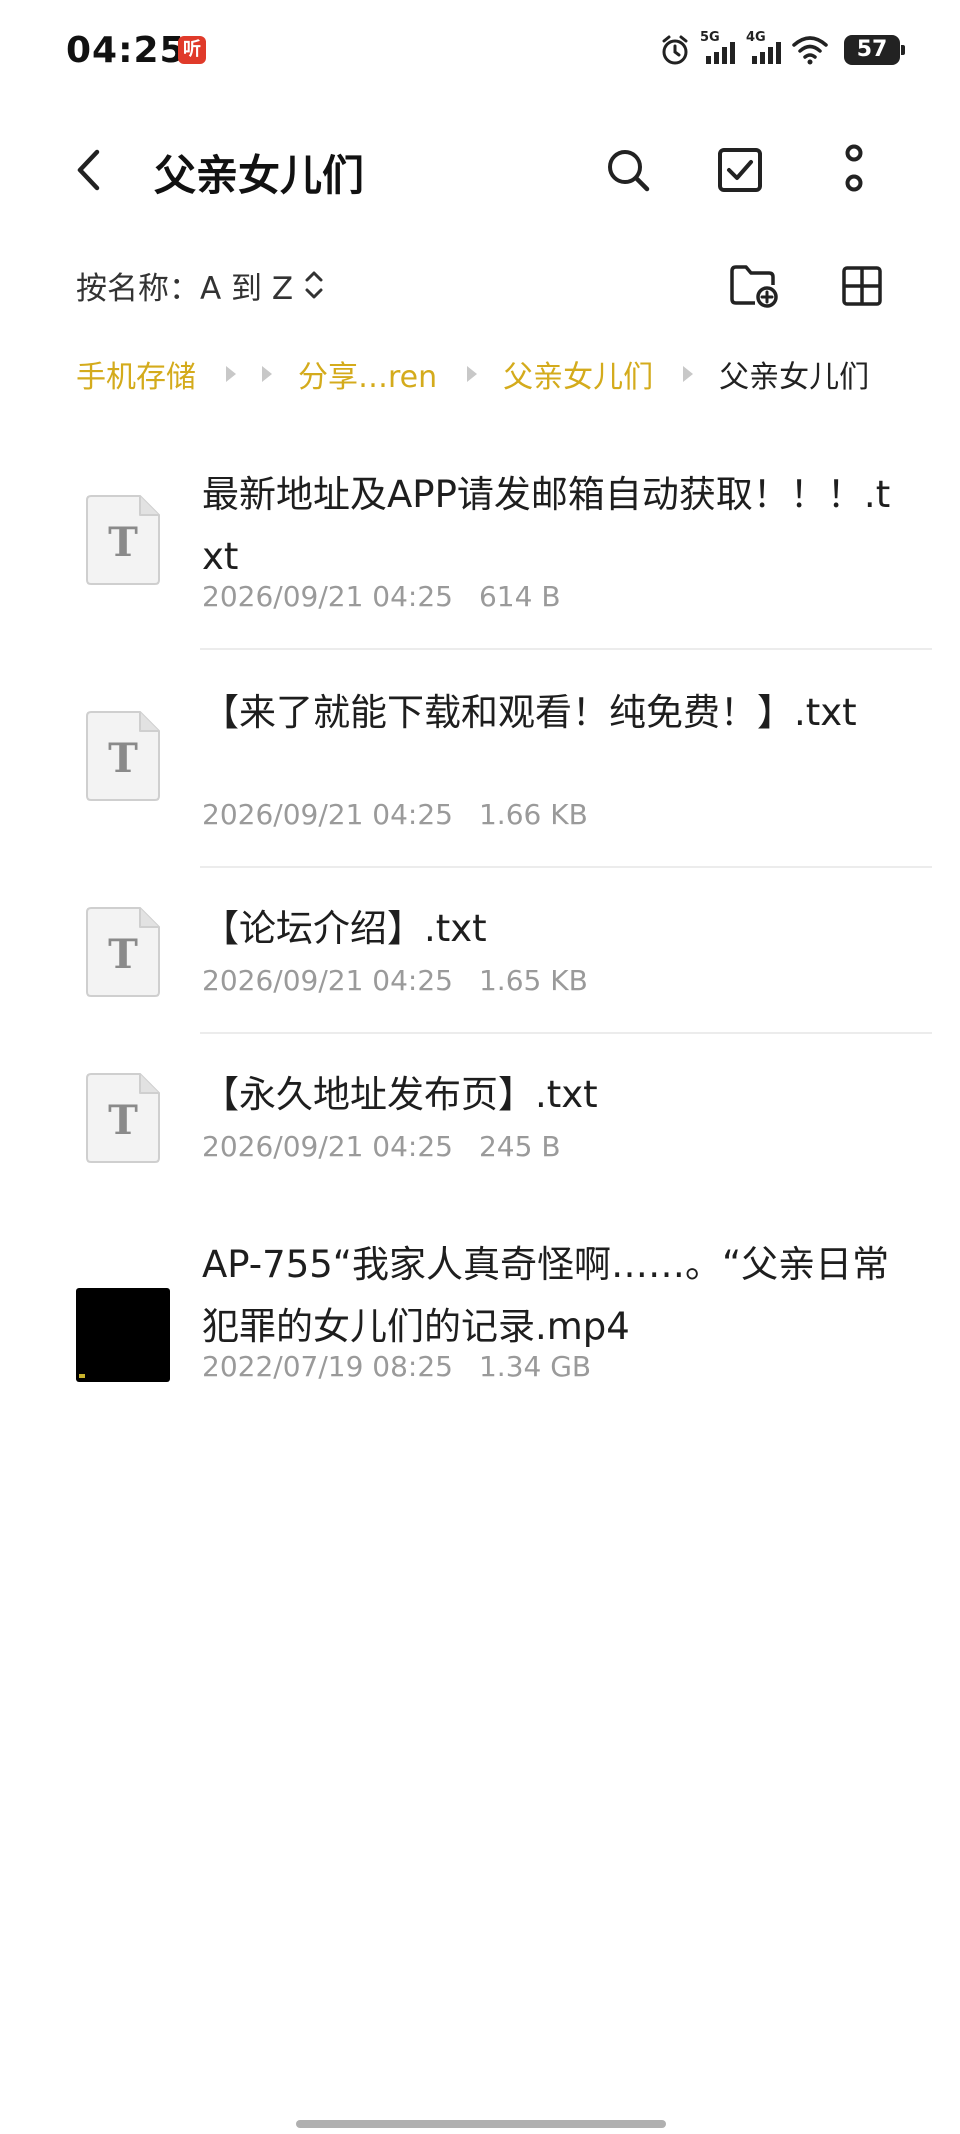 The image size is (960, 2134). Describe the element at coordinates (718, 48) in the screenshot. I see `signal-5g-icon: 5G` at that location.